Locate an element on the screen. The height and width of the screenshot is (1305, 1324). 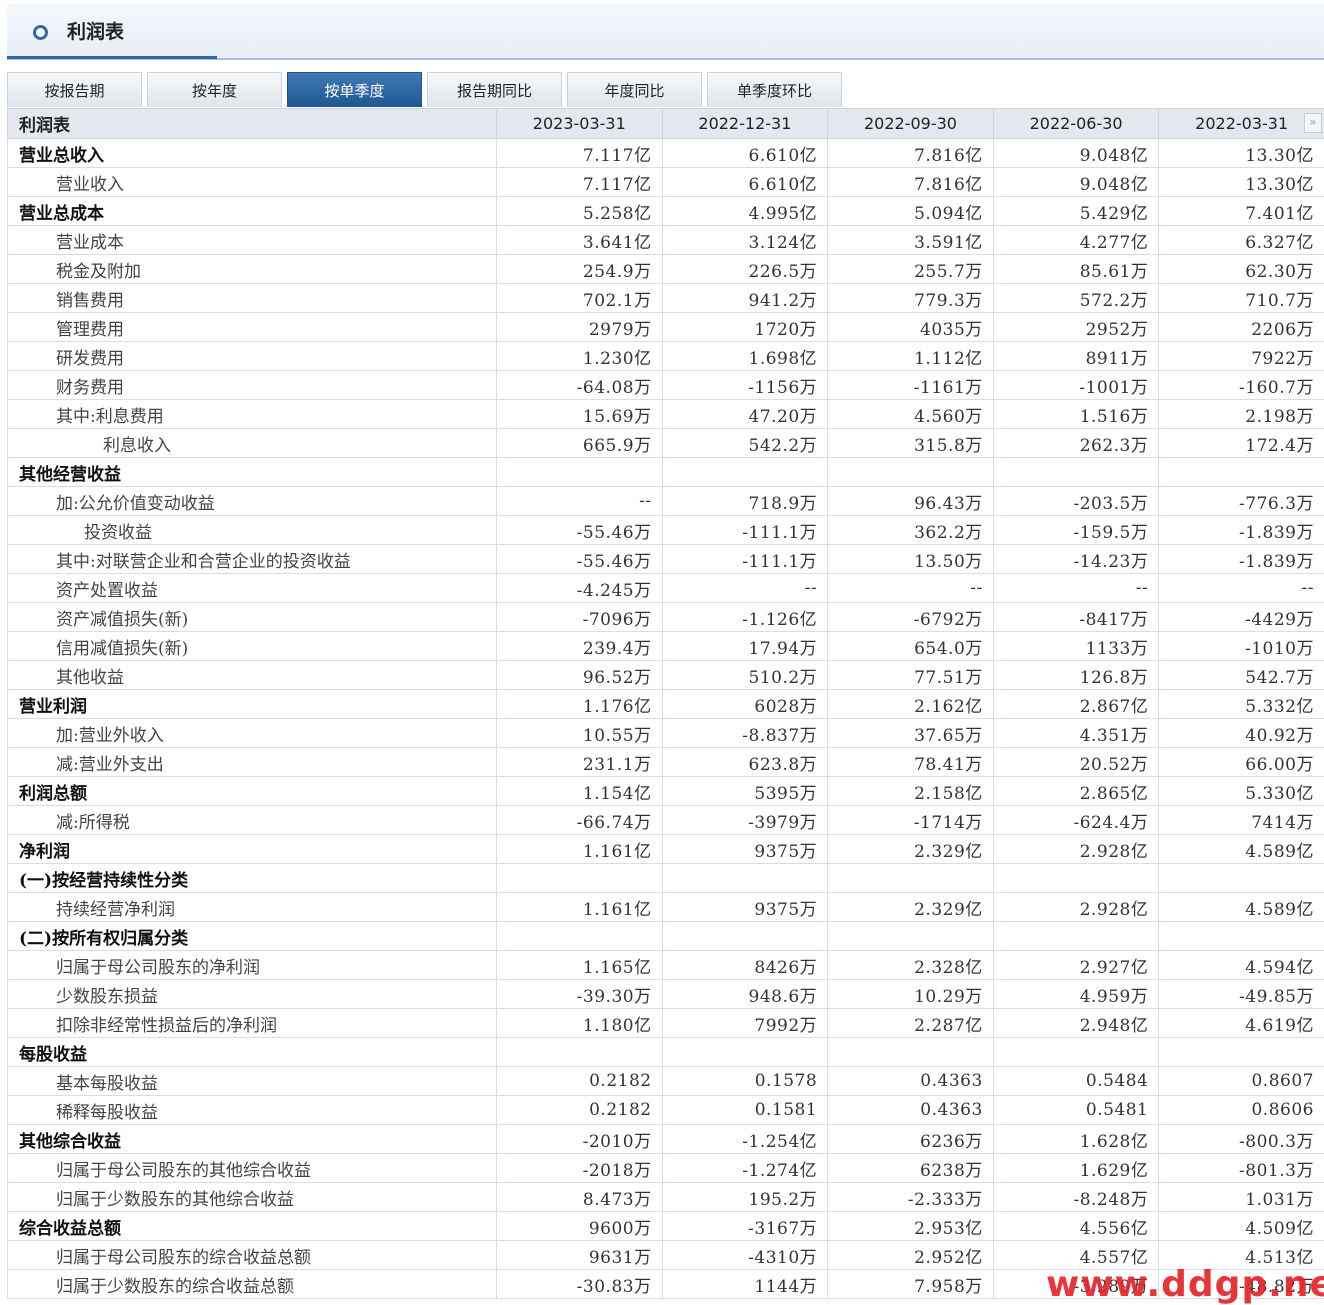
table-cell: 2.162亿 is located at coordinates (911, 704).